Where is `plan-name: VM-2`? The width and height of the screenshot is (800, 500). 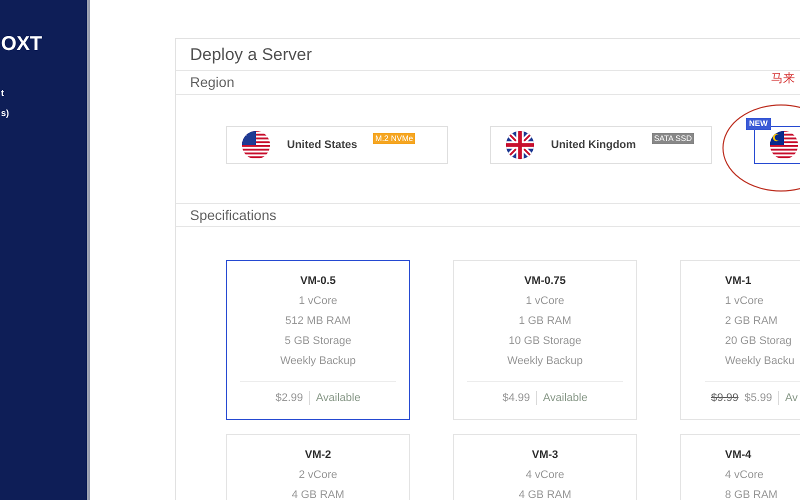
plan-name: VM-2 is located at coordinates (318, 455).